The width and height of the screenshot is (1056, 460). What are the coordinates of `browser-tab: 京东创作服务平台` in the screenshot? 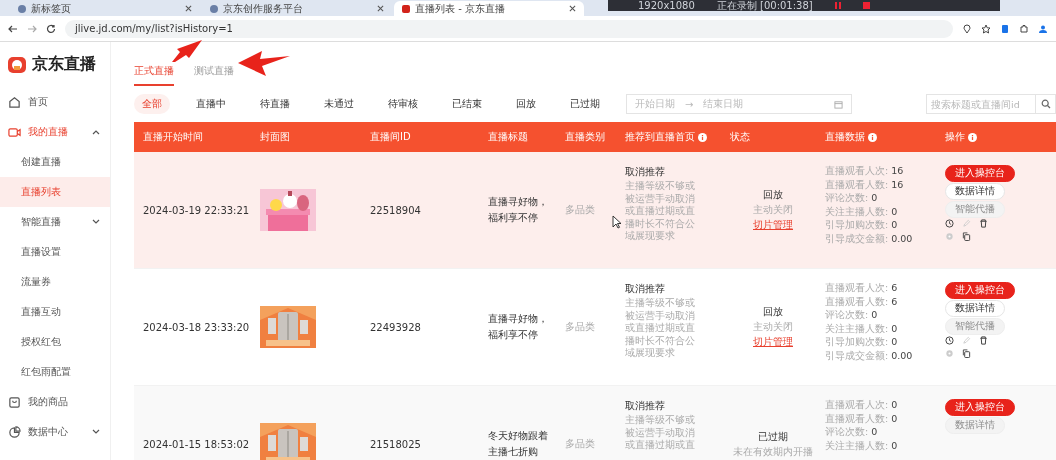 It's located at (297, 8).